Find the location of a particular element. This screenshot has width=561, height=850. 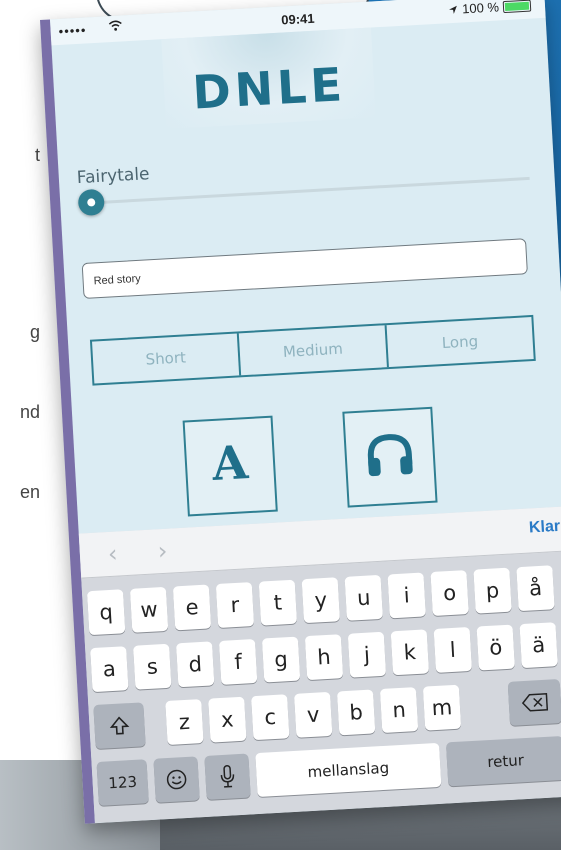

key-j: j is located at coordinates (367, 654).